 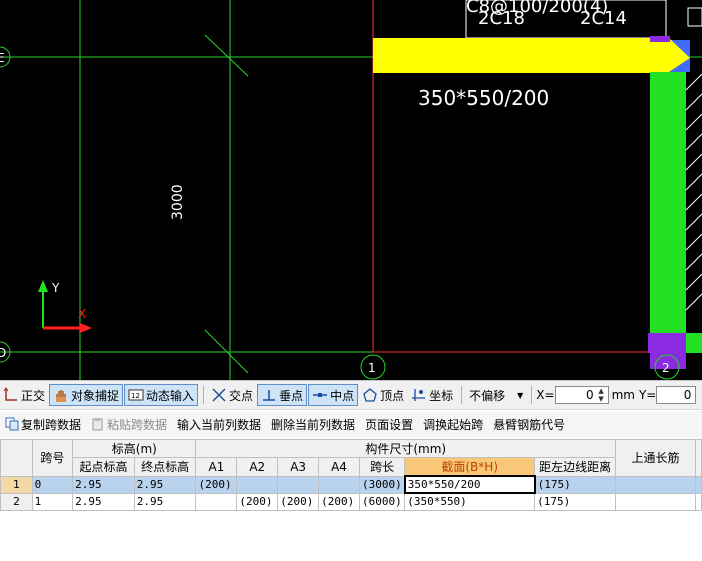 I want to click on header-span-len: 跨长, so click(x=382, y=467).